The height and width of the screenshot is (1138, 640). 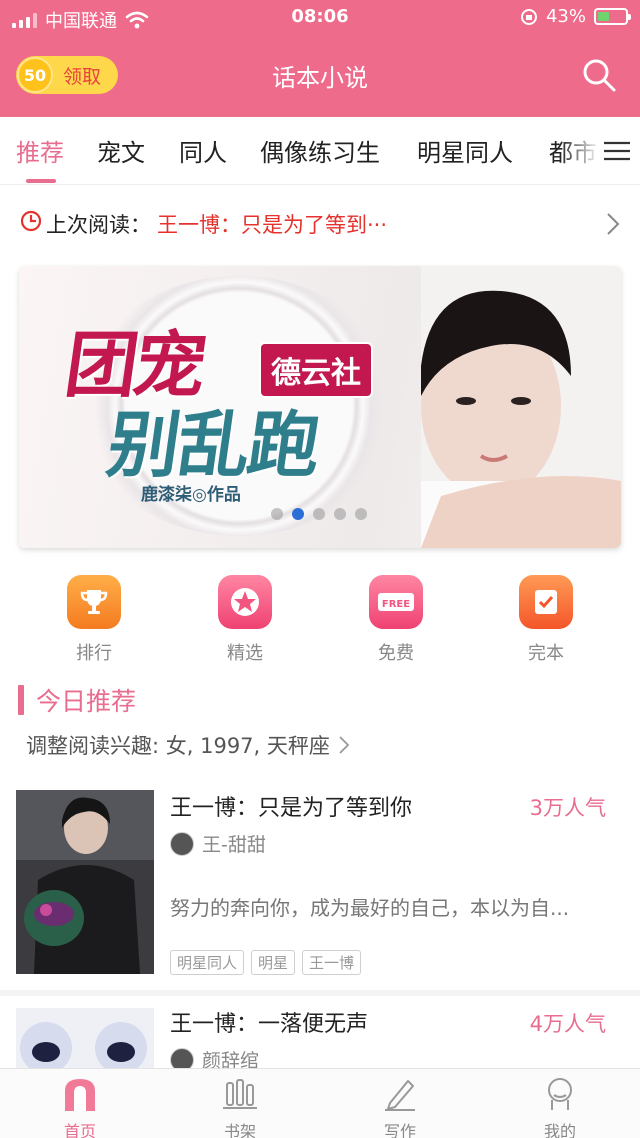 I want to click on carousel-indicator, so click(x=319, y=514).